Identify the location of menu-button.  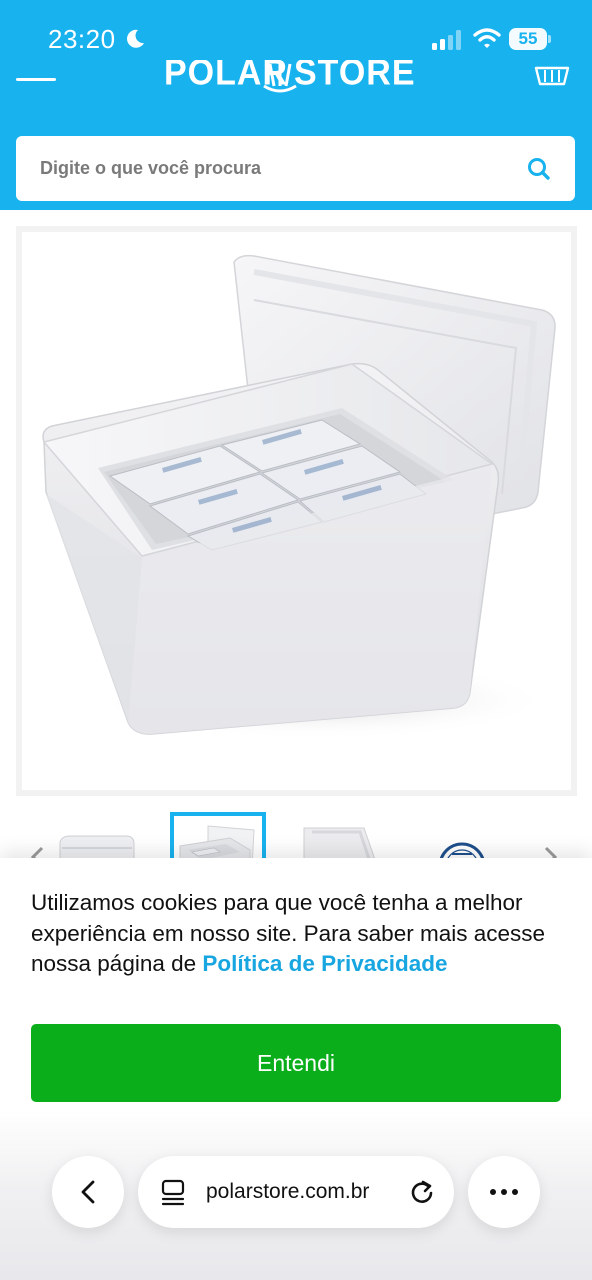
(37, 78).